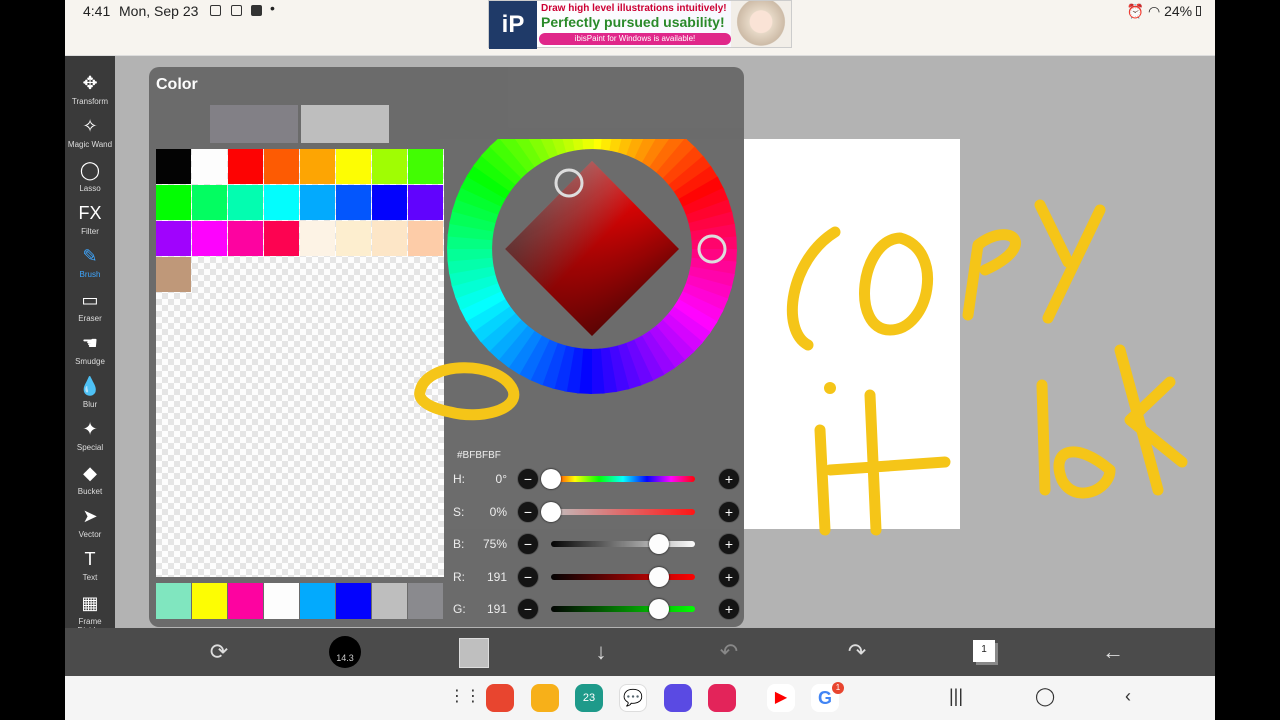 Image resolution: width=1280 pixels, height=720 pixels. I want to click on tool-label: Bucket, so click(90, 491).